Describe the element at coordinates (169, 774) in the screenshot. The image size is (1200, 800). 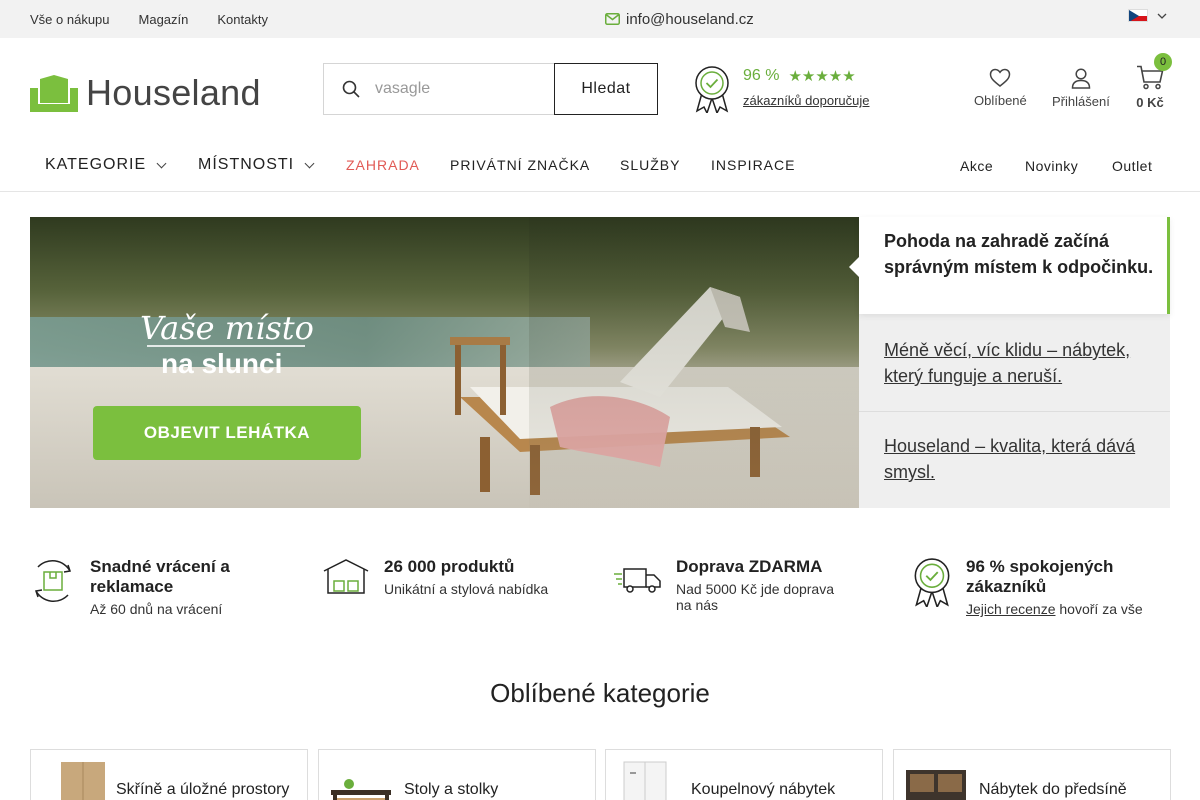
I see `category-card: Skříně a úložné prostory` at that location.